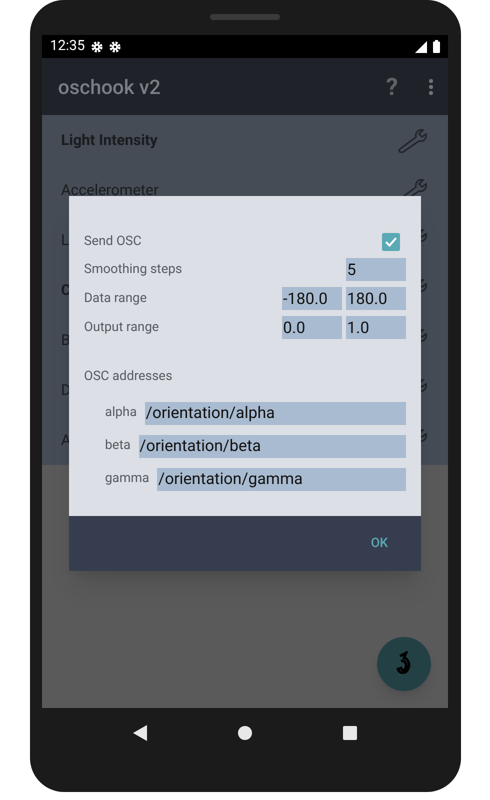 Image resolution: width=490 pixels, height=800 pixels. I want to click on app-title: oschook v2, so click(110, 87).